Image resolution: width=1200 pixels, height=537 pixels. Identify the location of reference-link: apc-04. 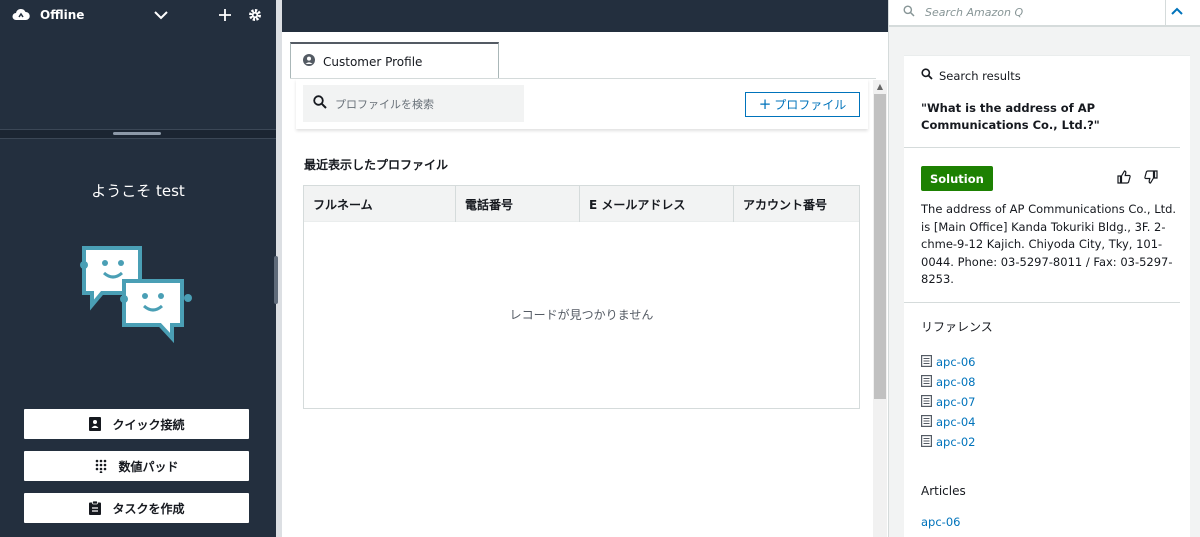
(948, 422).